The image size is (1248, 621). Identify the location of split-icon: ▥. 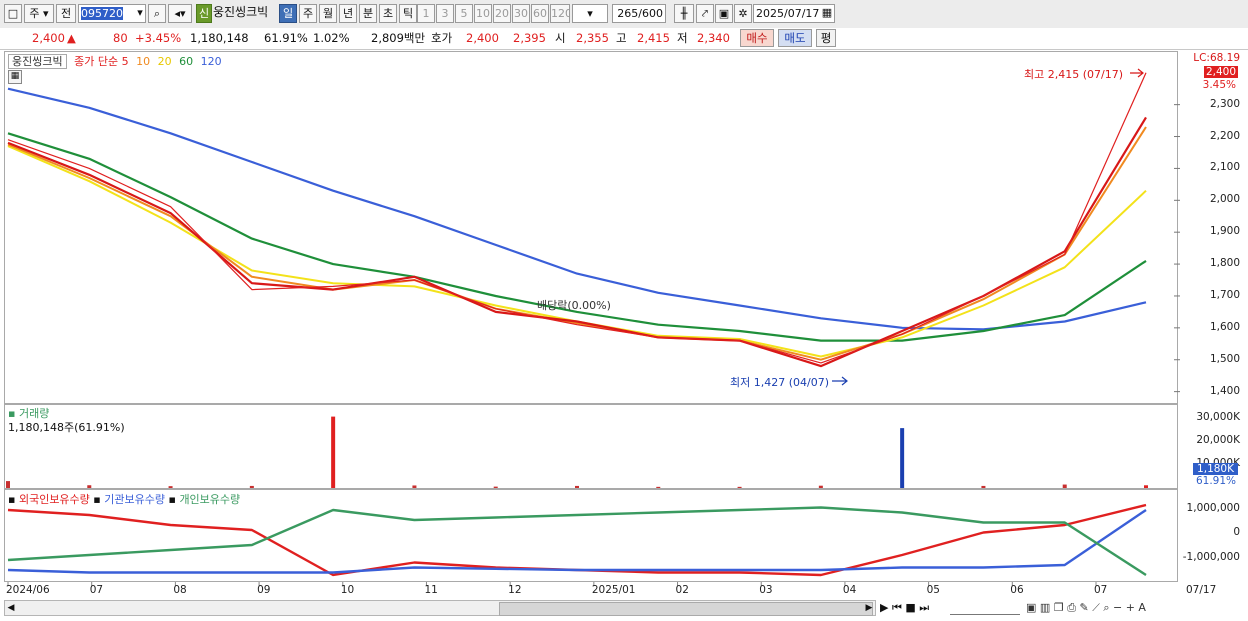
(1045, 607).